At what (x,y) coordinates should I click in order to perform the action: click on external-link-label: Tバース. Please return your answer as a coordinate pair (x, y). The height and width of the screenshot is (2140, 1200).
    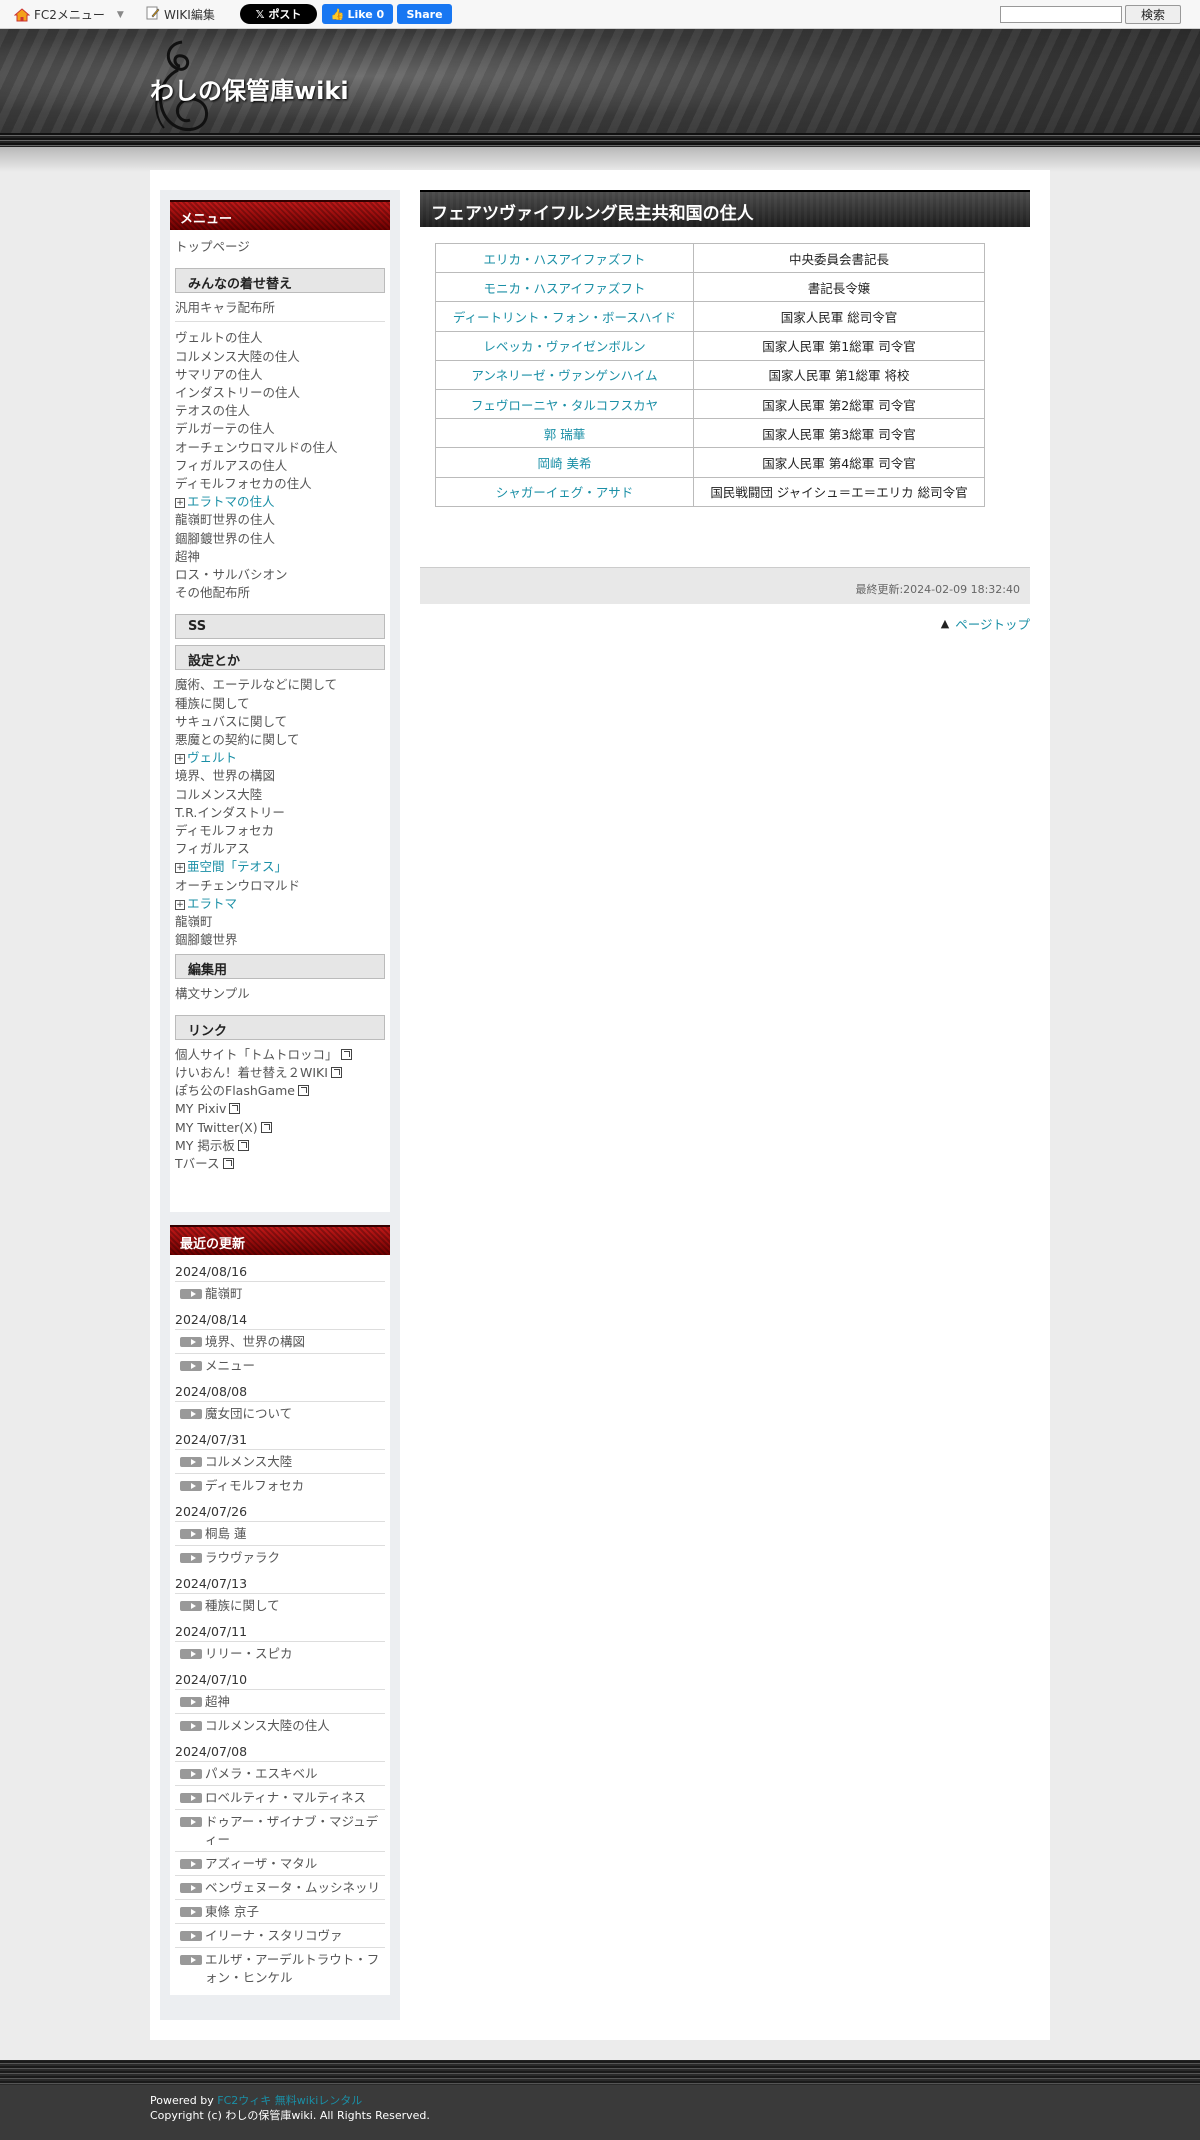
    Looking at the image, I should click on (197, 1163).